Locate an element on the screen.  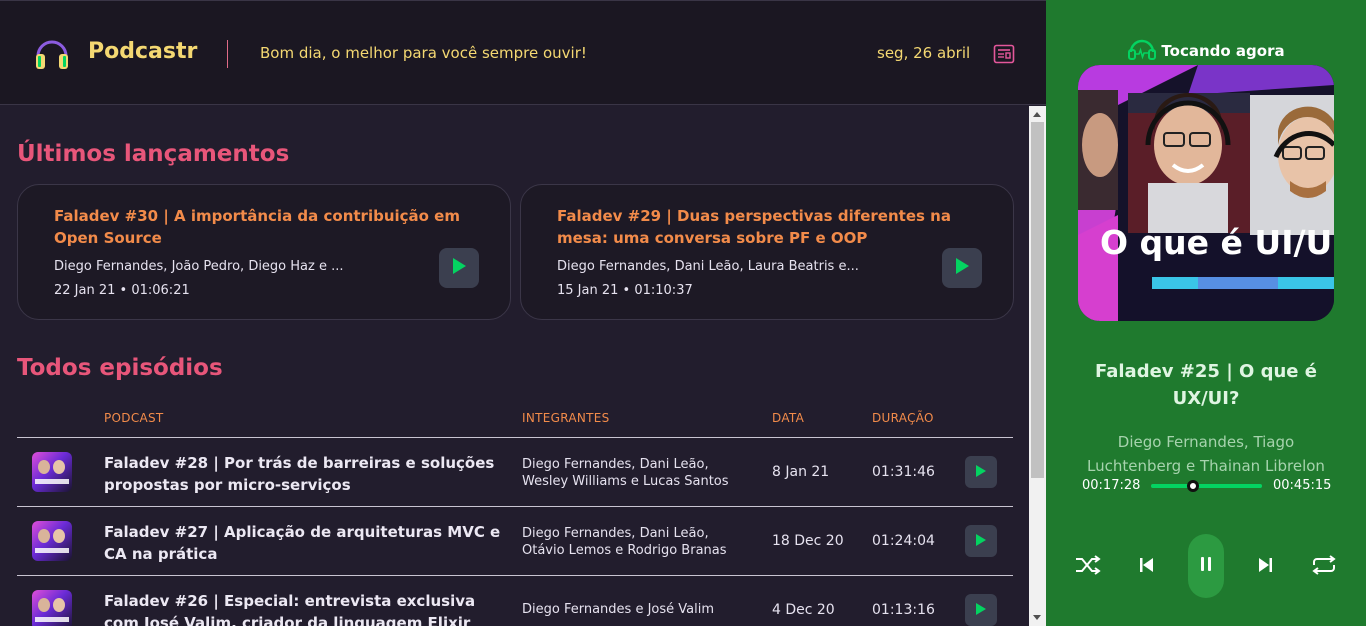
skip-previous-icon is located at coordinates (1147, 567).